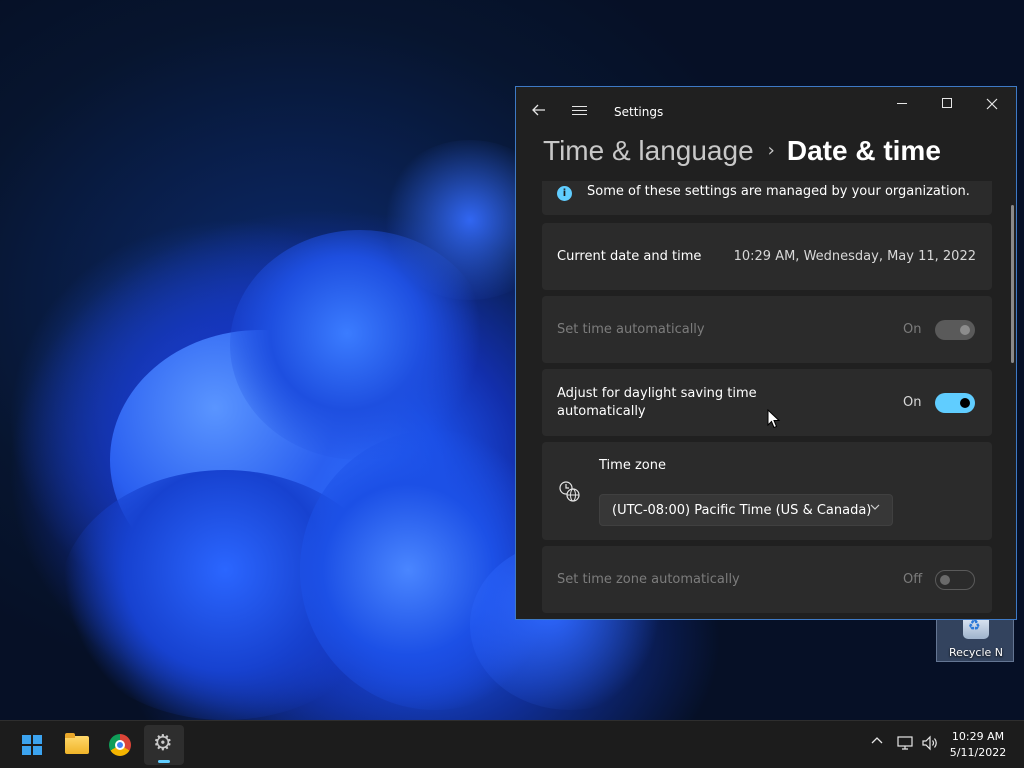 Image resolution: width=1024 pixels, height=768 pixels. I want to click on set-time-zone-automatically-label: Set time zone automatically, so click(648, 579).